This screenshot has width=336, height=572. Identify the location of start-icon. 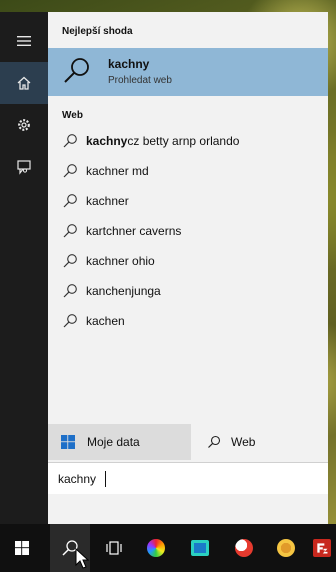
(22, 548).